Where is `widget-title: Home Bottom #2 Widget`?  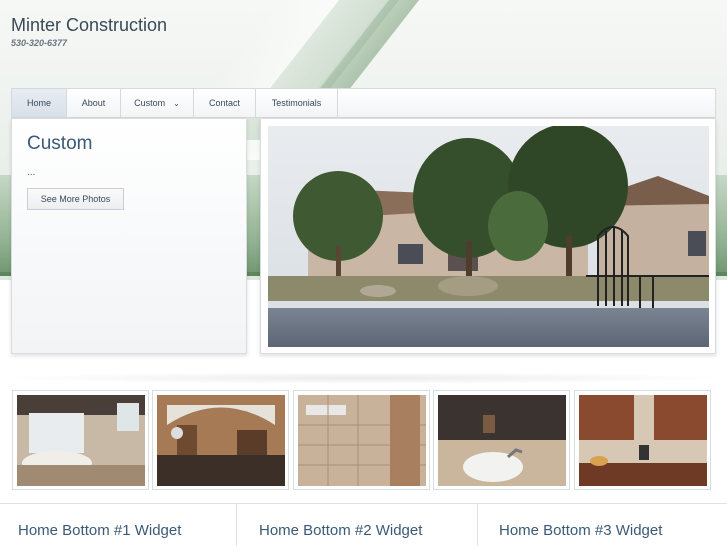 widget-title: Home Bottom #2 Widget is located at coordinates (341, 530).